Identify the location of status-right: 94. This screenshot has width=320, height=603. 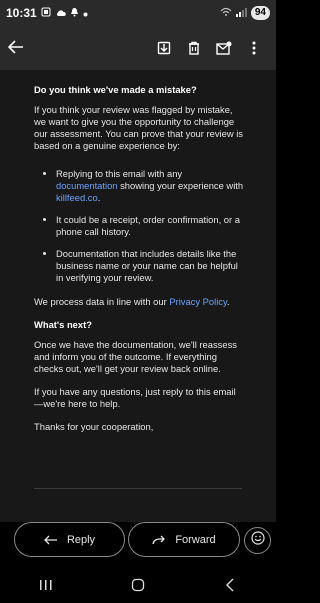
(245, 13).